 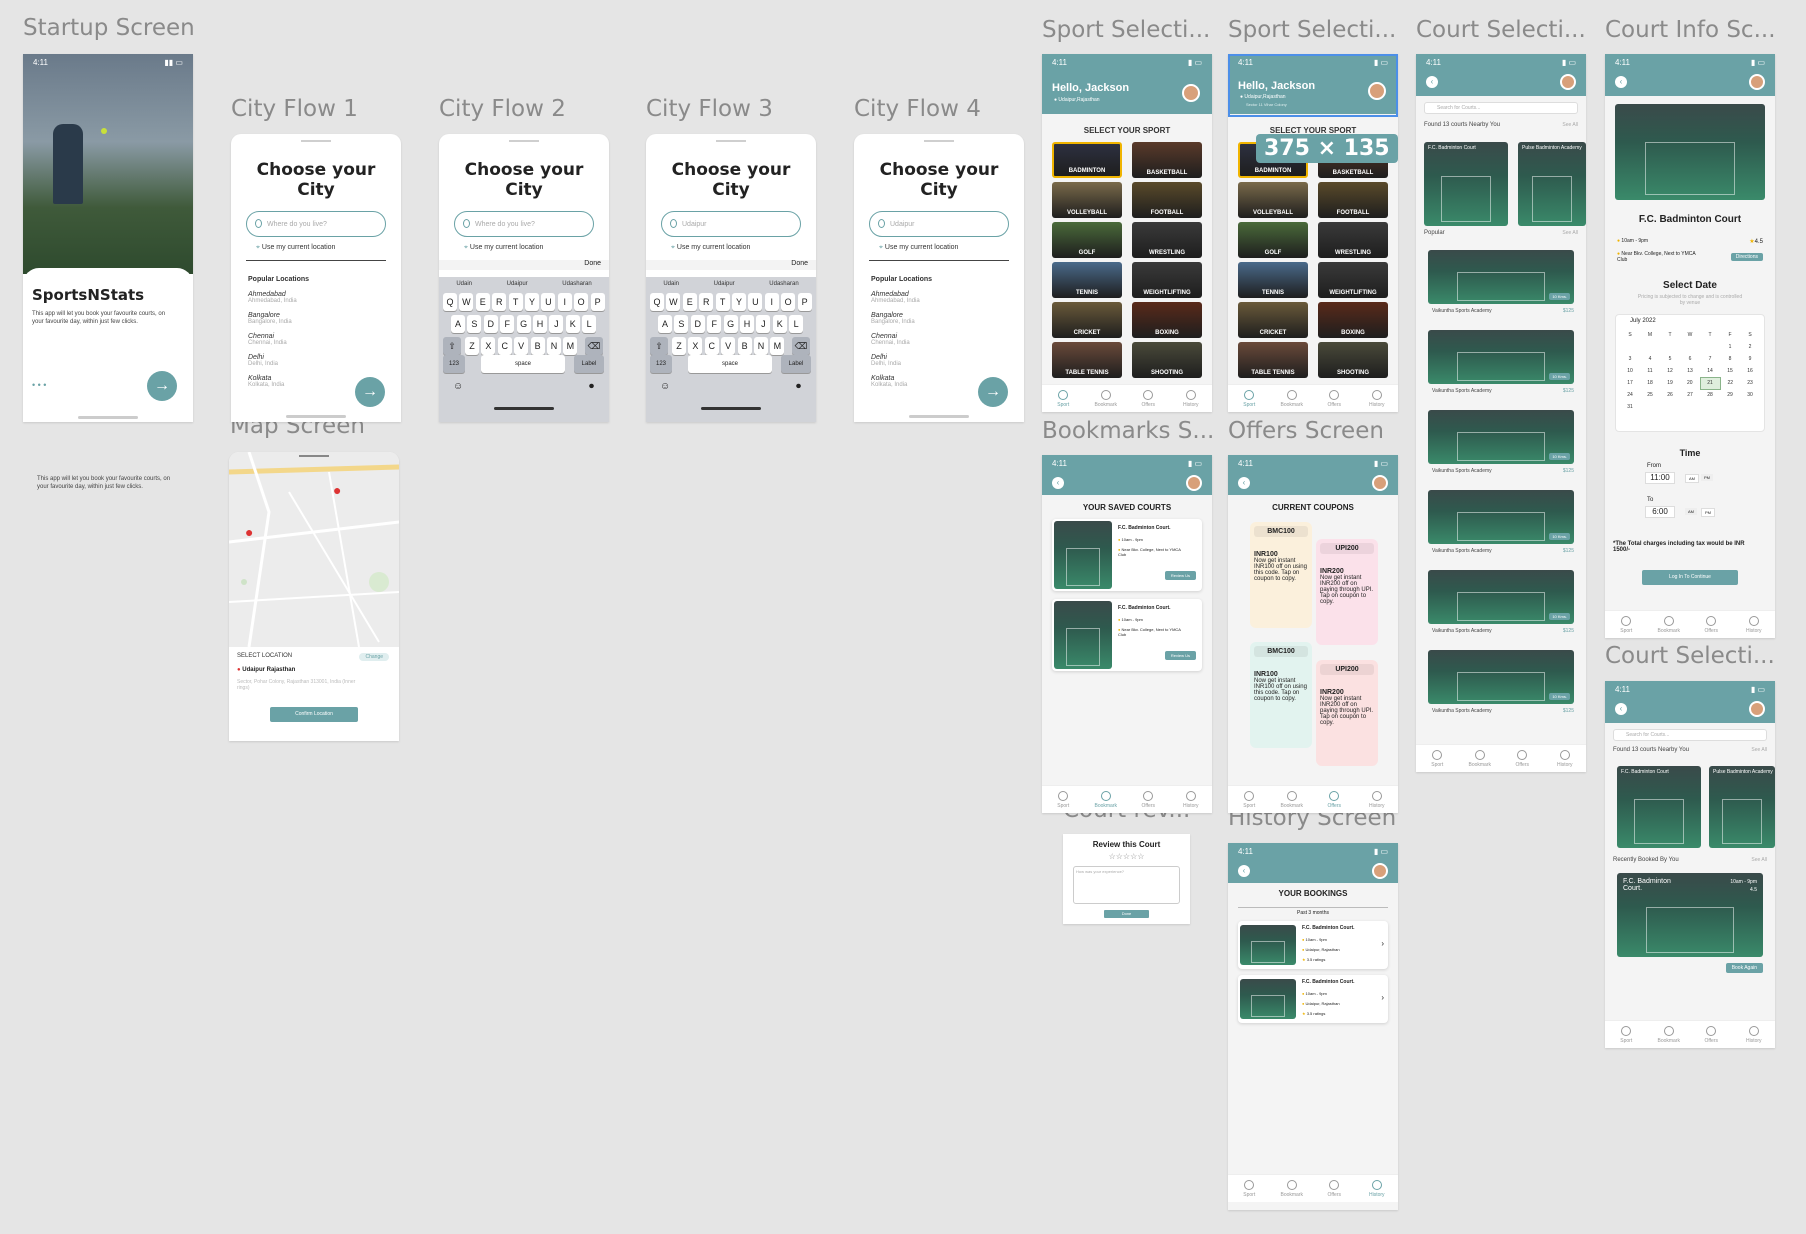 What do you see at coordinates (450, 302) in the screenshot?
I see `key-q: Q` at bounding box center [450, 302].